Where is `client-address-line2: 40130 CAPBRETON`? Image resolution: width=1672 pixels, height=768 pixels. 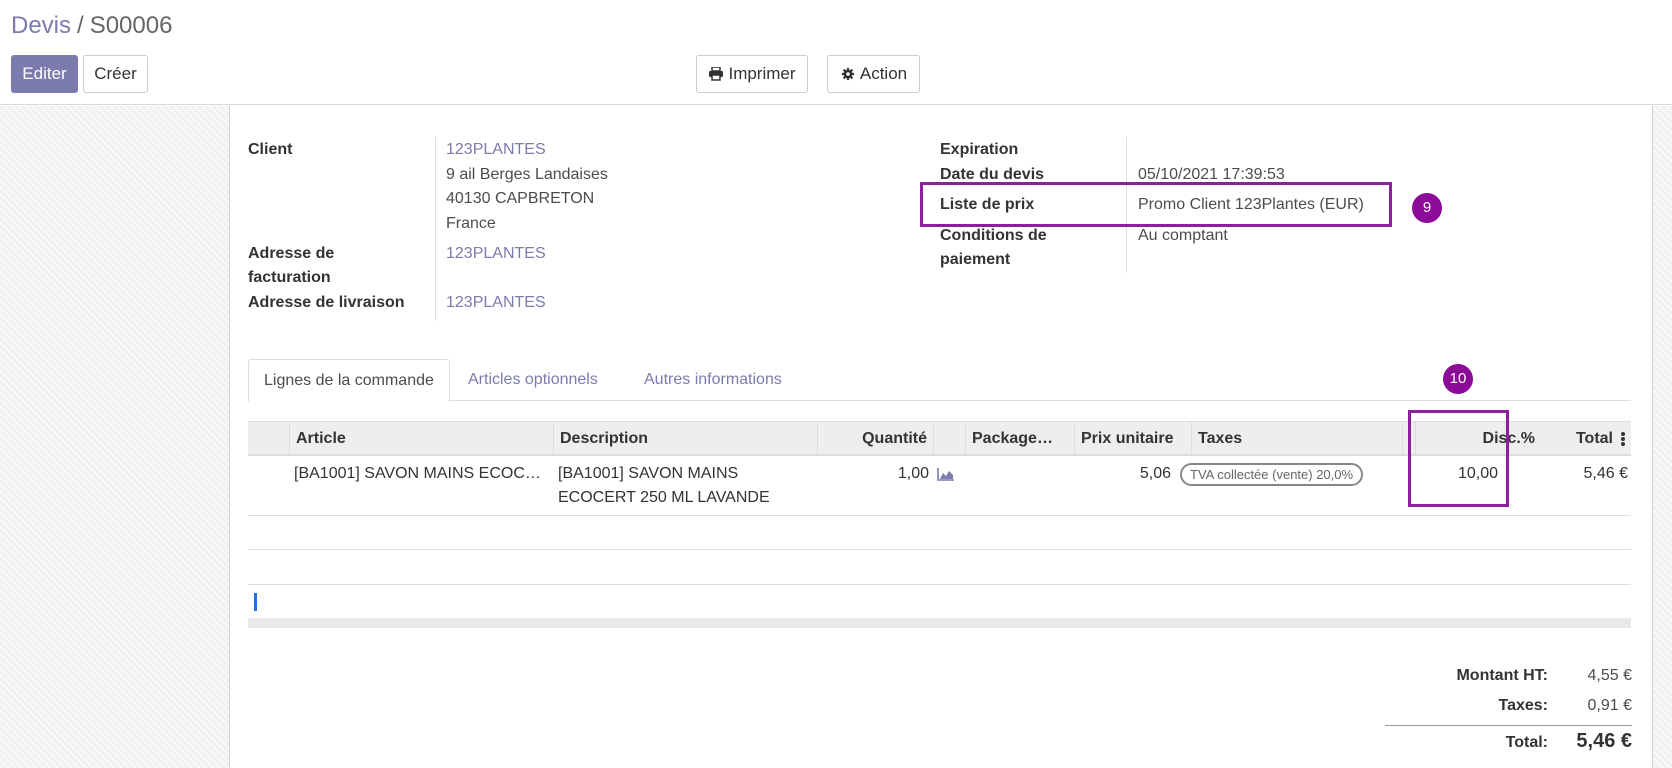
client-address-line2: 40130 CAPBRETON is located at coordinates (520, 198).